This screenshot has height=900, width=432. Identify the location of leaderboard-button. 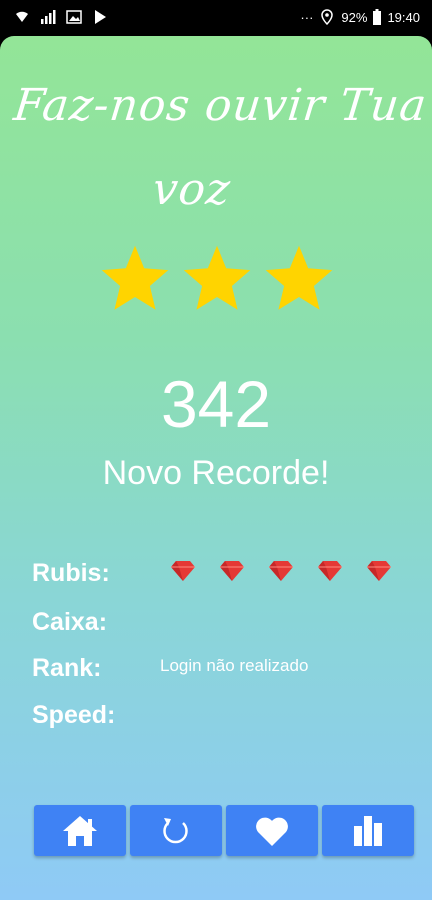
(368, 830).